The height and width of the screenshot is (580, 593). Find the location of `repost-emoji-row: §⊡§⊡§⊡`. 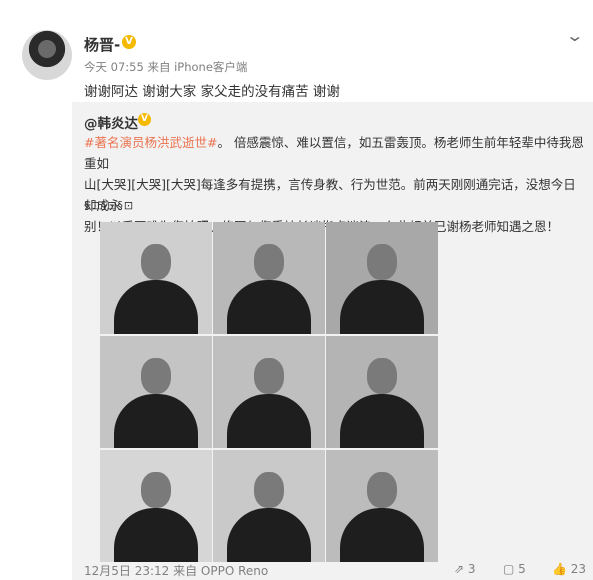

repost-emoji-row: §⊡§⊡§⊡ is located at coordinates (109, 205).